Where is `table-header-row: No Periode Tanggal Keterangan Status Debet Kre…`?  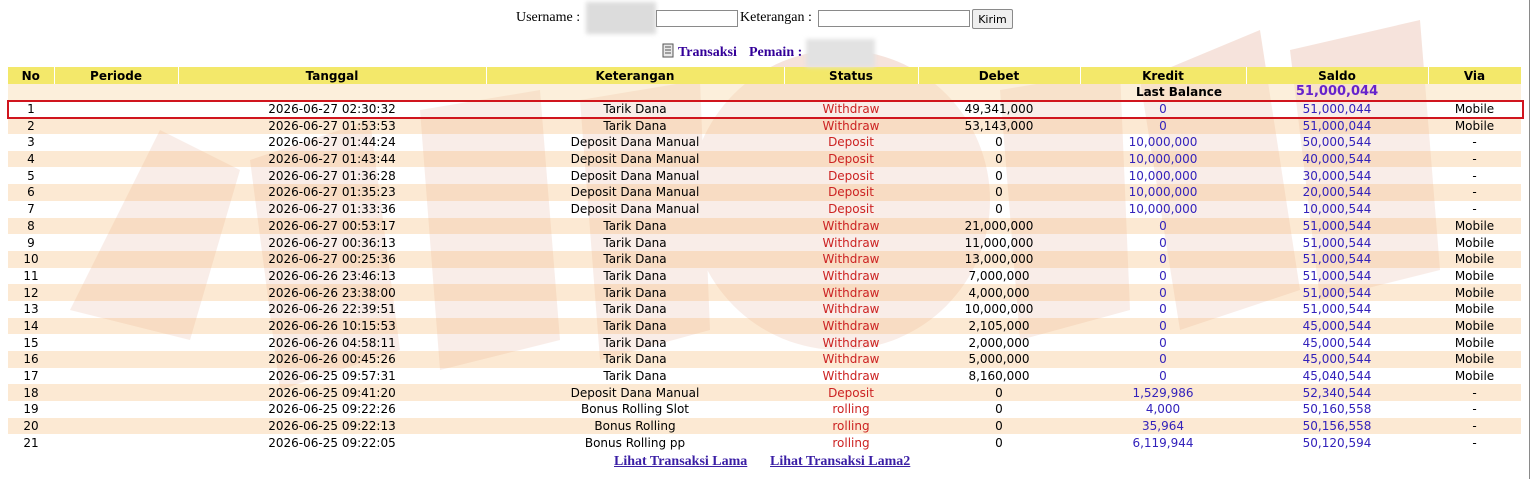
table-header-row: No Periode Tanggal Keterangan Status Debet Kre… is located at coordinates (765, 75).